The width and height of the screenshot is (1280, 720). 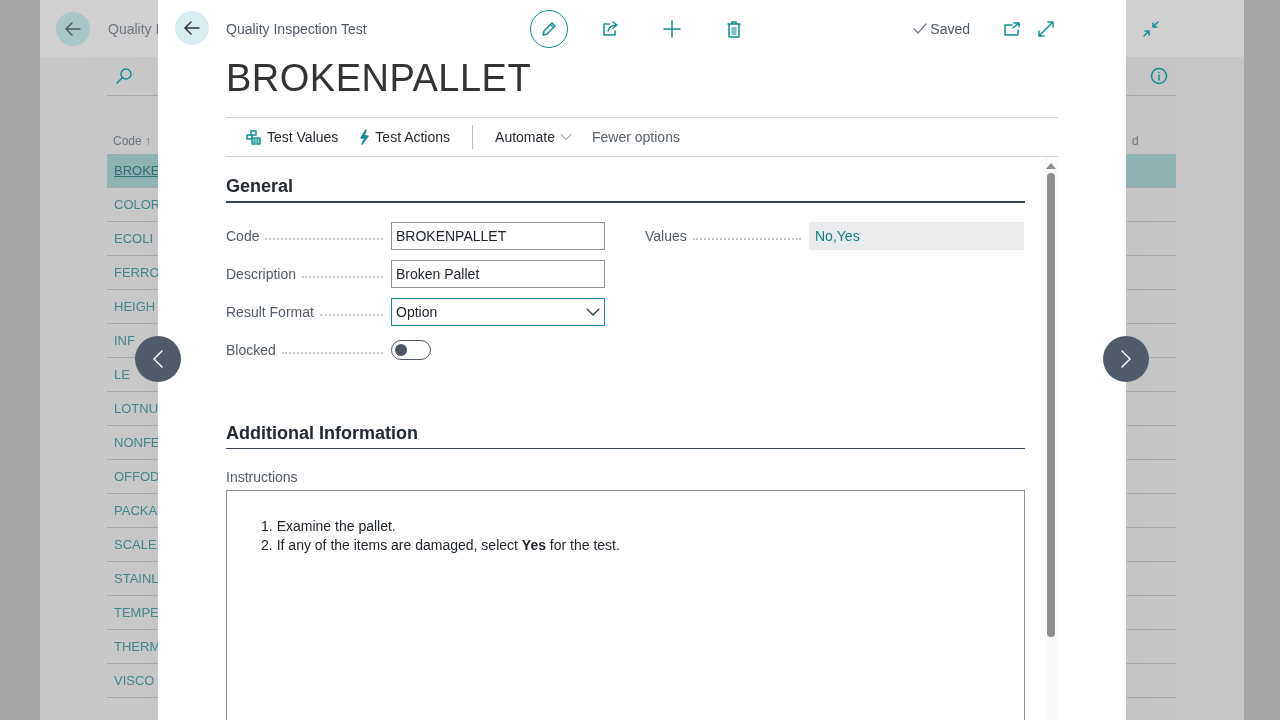 What do you see at coordinates (136, 612) in the screenshot?
I see `table-cell-text: TEMPE` at bounding box center [136, 612].